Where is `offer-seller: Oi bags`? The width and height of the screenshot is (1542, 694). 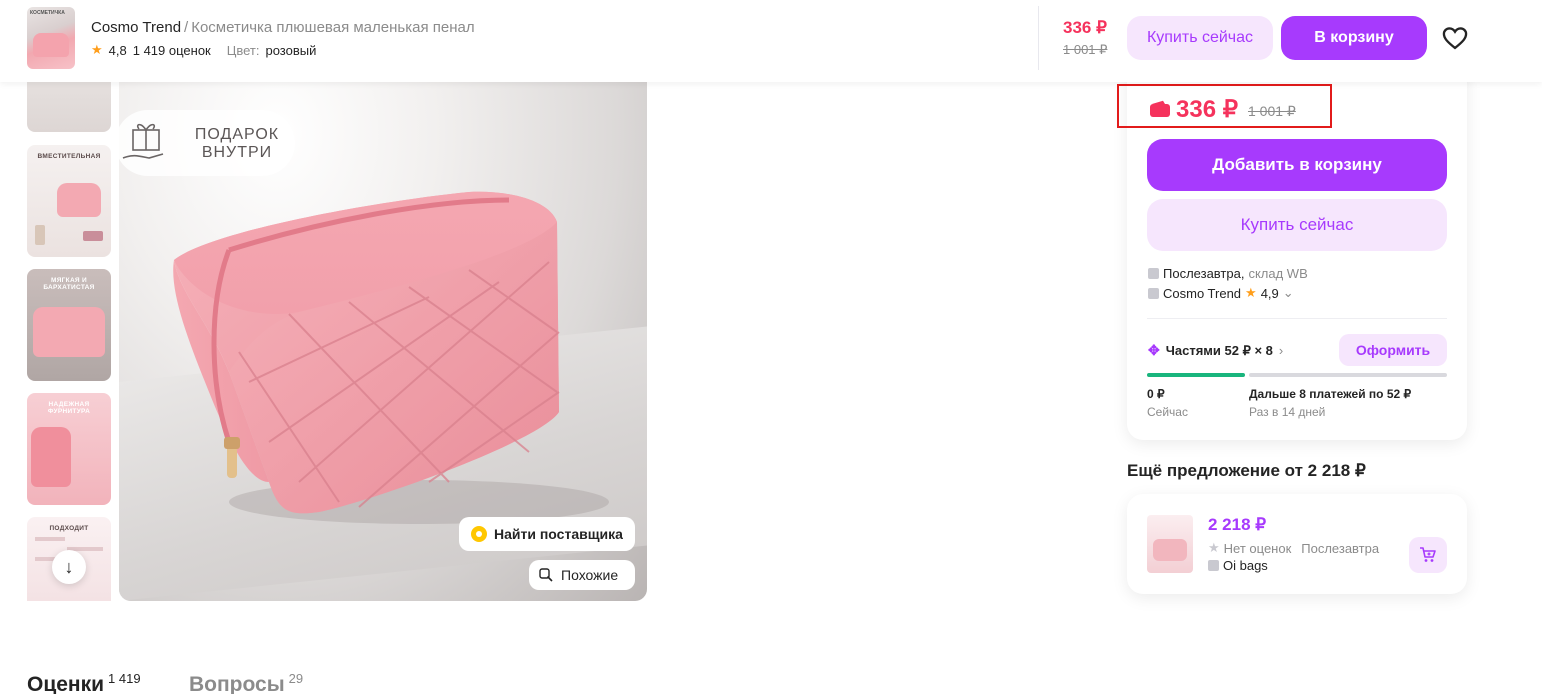 offer-seller: Oi bags is located at coordinates (1238, 565).